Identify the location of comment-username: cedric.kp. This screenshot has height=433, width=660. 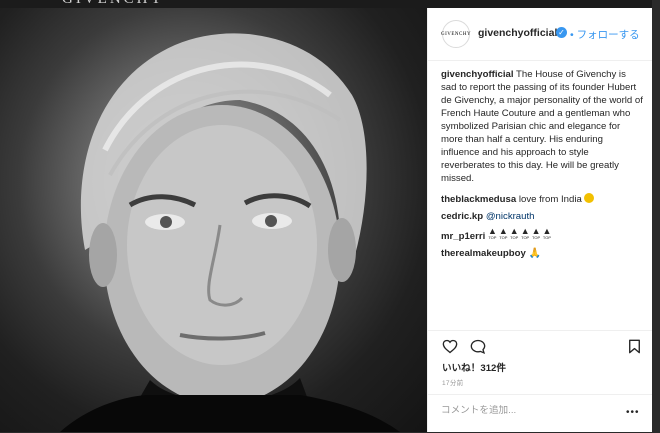
(462, 216).